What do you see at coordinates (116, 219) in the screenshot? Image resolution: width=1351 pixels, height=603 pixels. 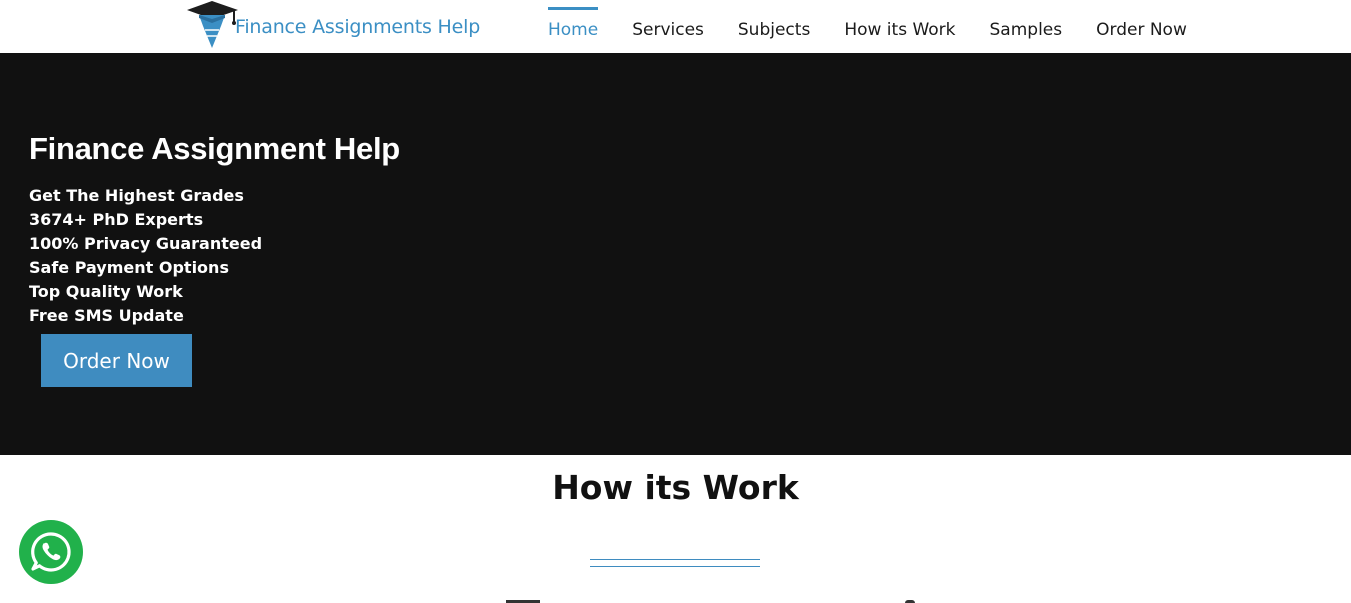 I see `feature-item: 3674+ PhD Experts` at bounding box center [116, 219].